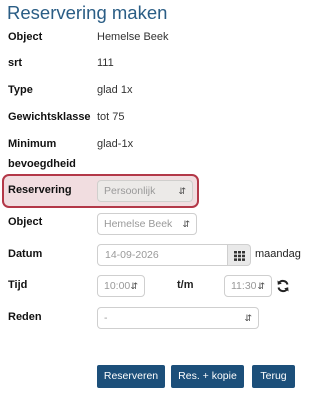  I want to click on reserveren-button: Reserveren, so click(131, 376).